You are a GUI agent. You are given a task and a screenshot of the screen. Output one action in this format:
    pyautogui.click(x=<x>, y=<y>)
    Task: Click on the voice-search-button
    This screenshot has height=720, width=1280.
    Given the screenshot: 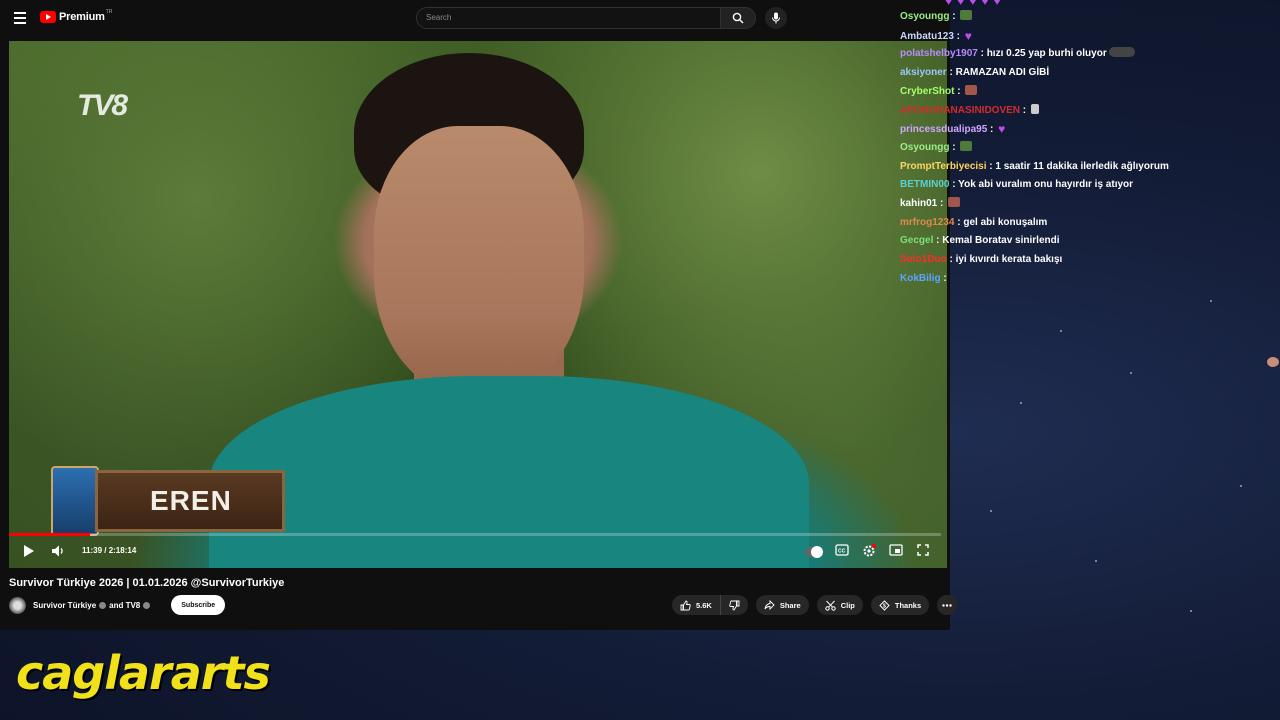 What is the action you would take?
    pyautogui.click(x=776, y=18)
    